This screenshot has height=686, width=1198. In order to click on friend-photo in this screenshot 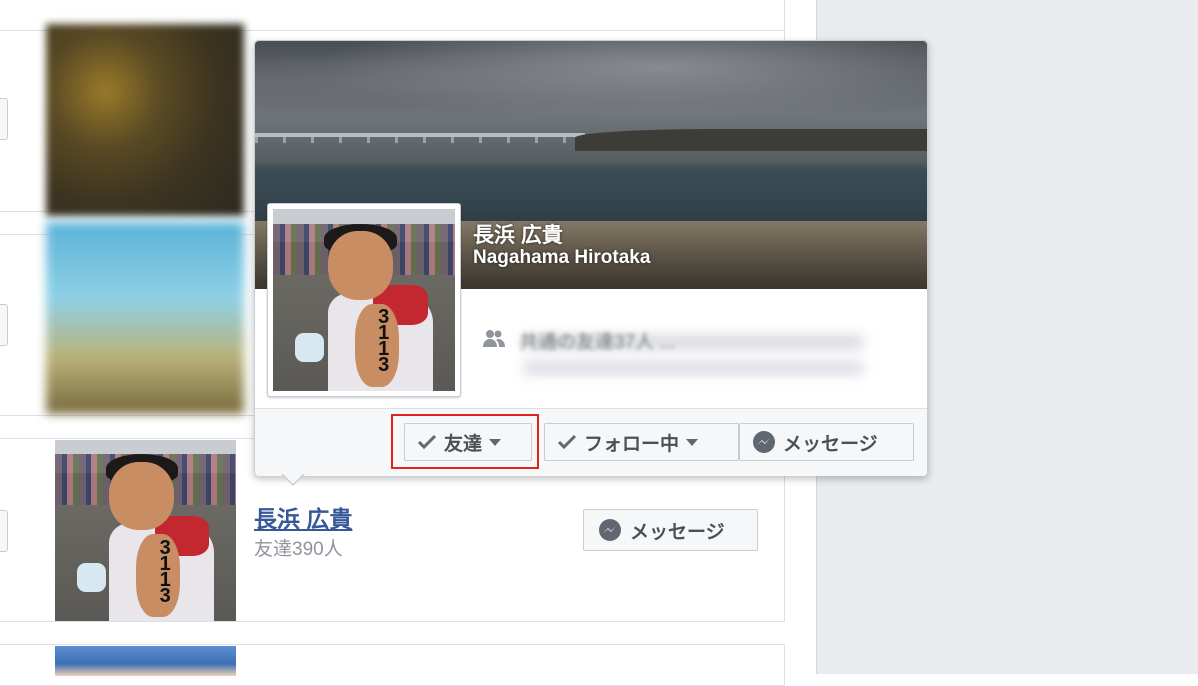, I will do `click(145, 661)`.